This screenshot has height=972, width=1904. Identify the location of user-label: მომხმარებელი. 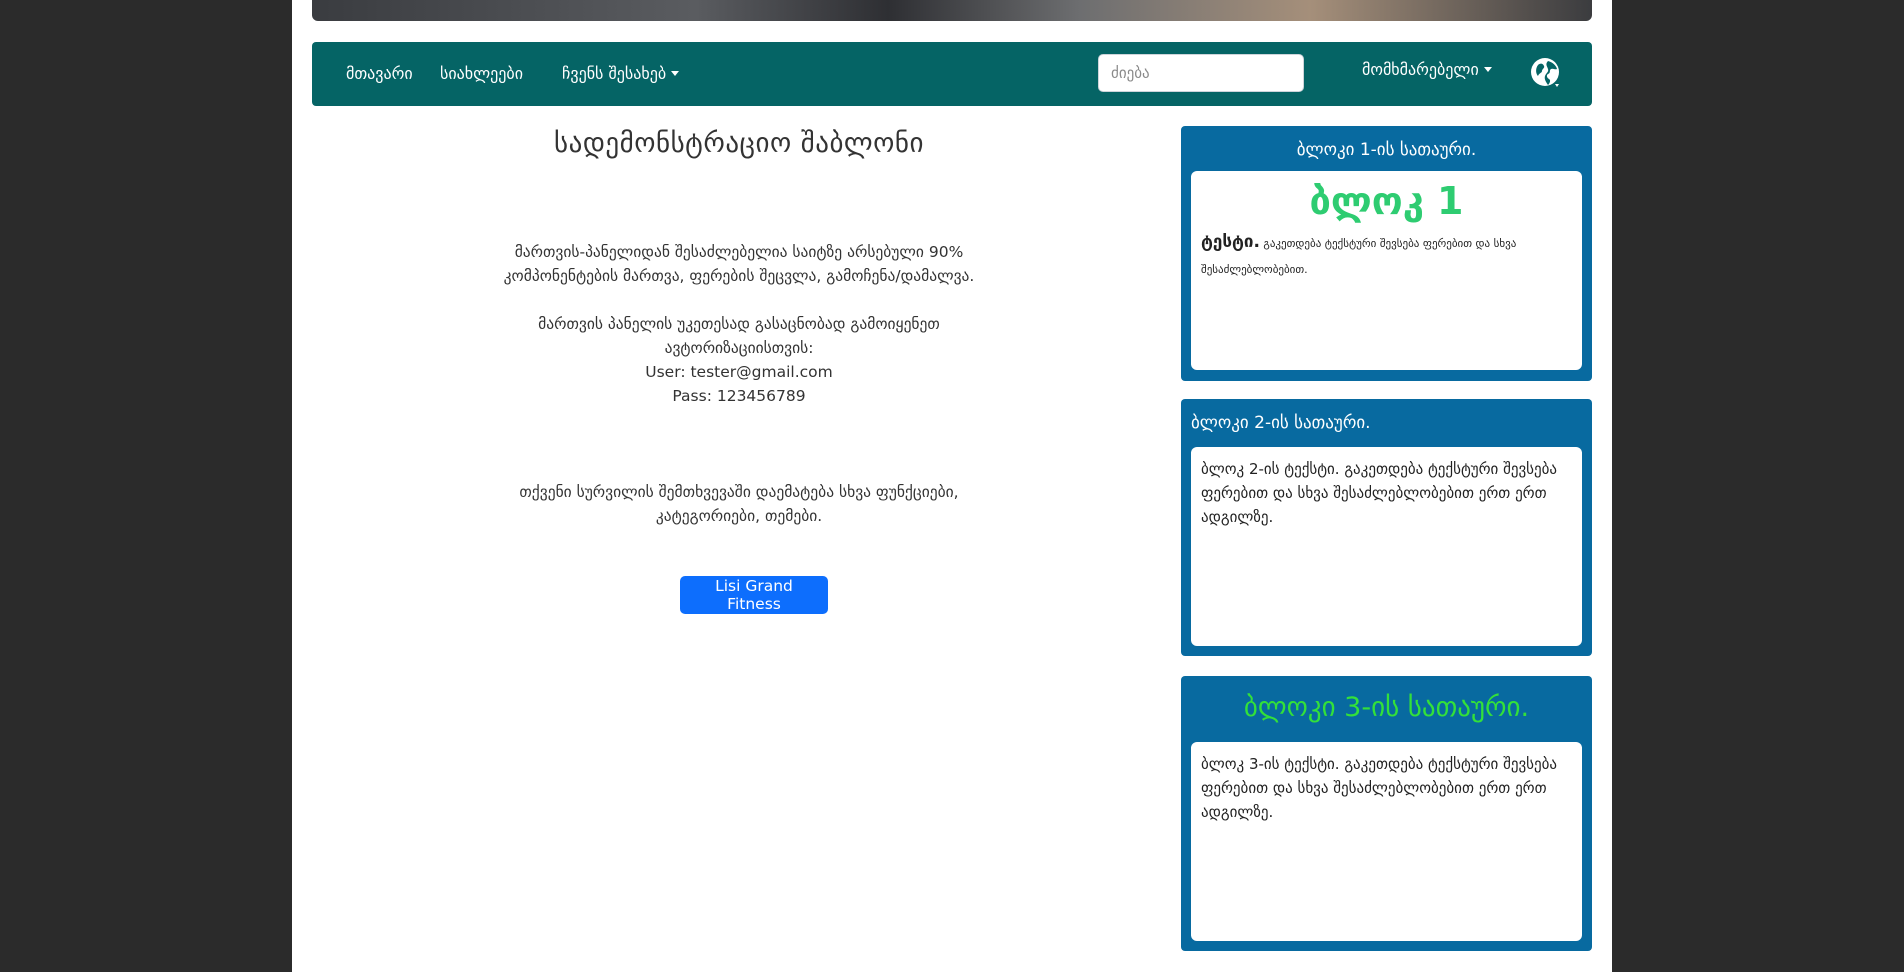
(1420, 69).